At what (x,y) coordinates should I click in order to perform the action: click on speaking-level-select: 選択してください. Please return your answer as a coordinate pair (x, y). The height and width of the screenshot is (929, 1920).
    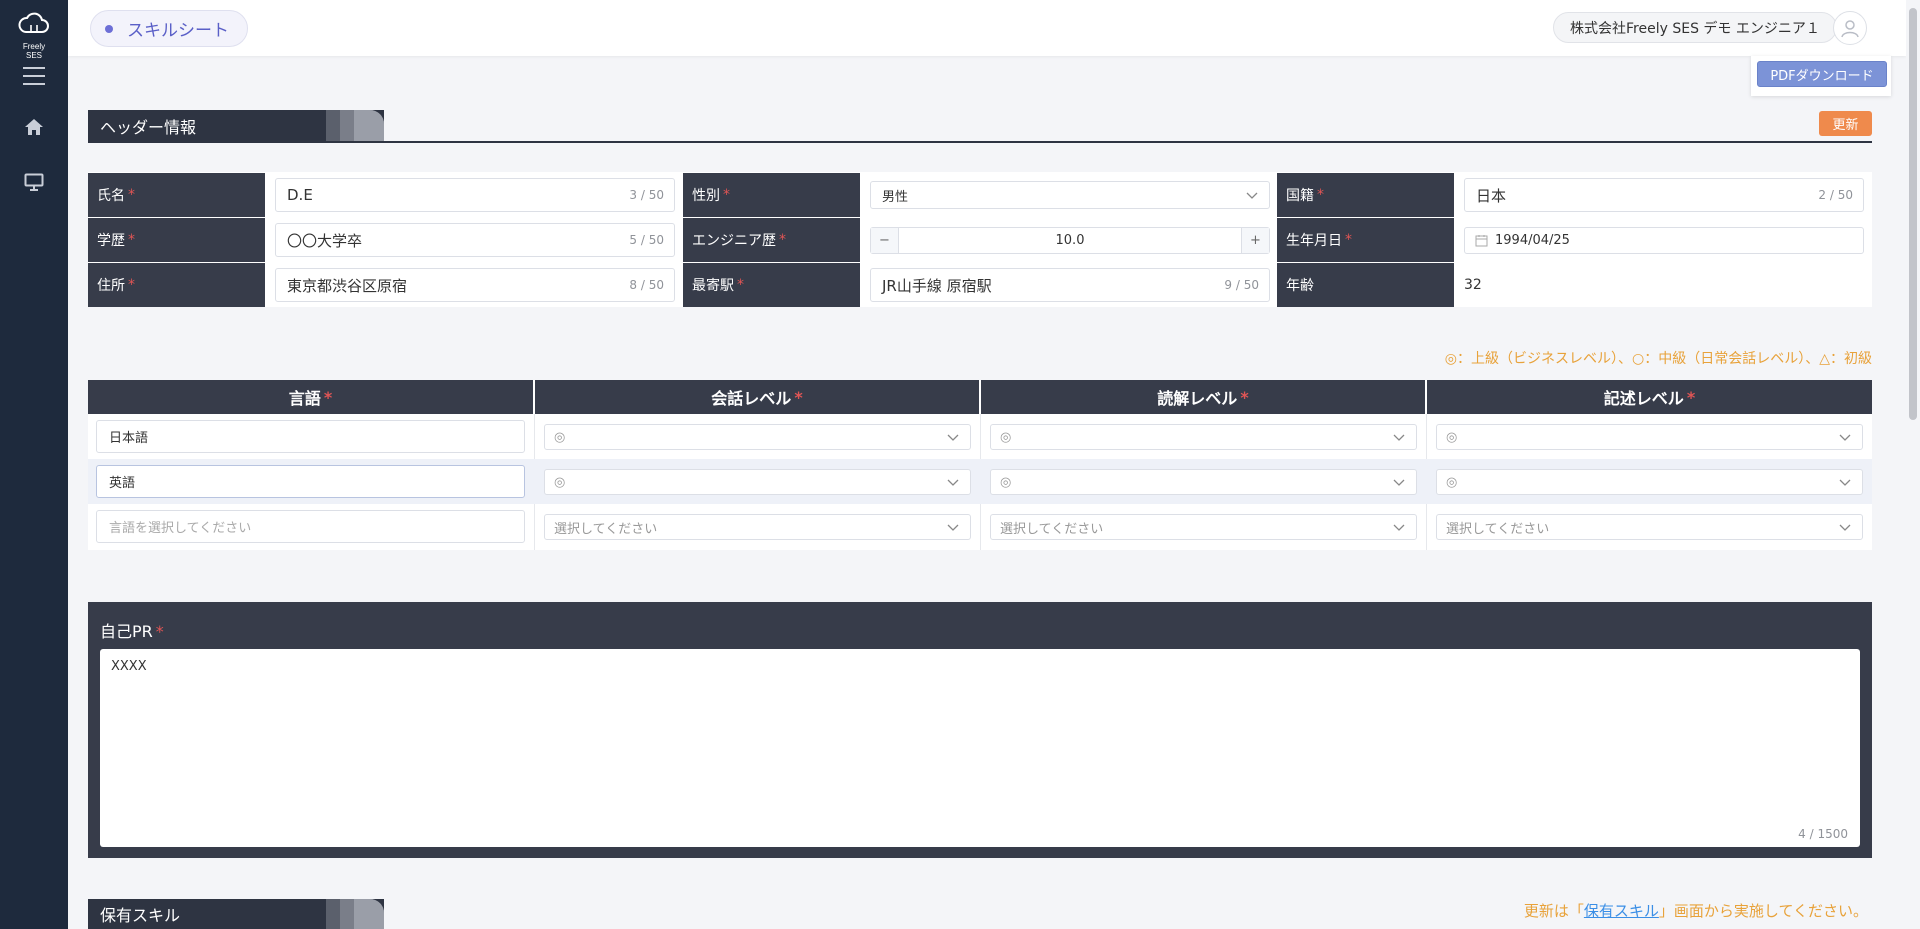
    Looking at the image, I should click on (757, 527).